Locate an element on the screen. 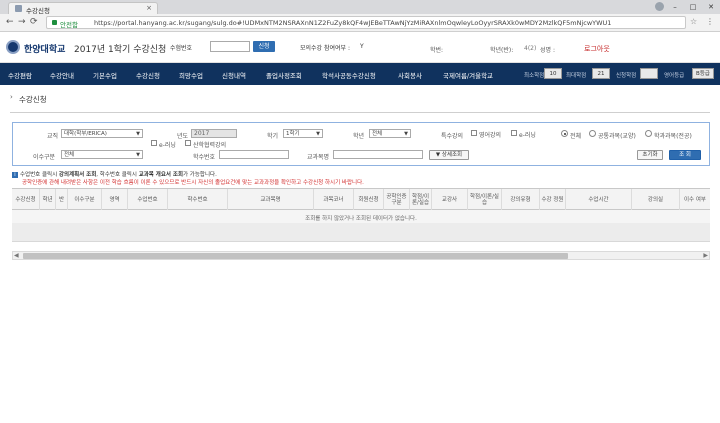 The image size is (720, 423). exam-number-input is located at coordinates (230, 46).